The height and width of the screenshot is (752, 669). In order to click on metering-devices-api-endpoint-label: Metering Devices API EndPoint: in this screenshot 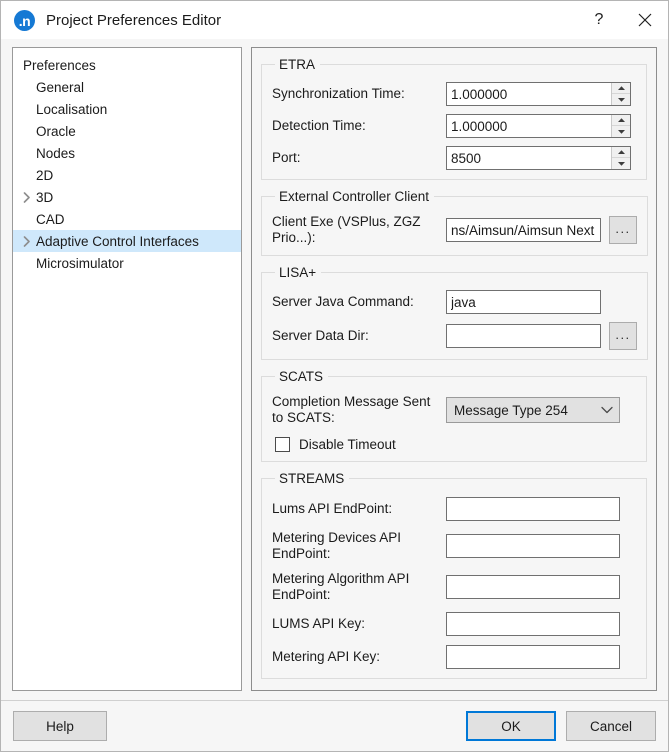, I will do `click(337, 545)`.